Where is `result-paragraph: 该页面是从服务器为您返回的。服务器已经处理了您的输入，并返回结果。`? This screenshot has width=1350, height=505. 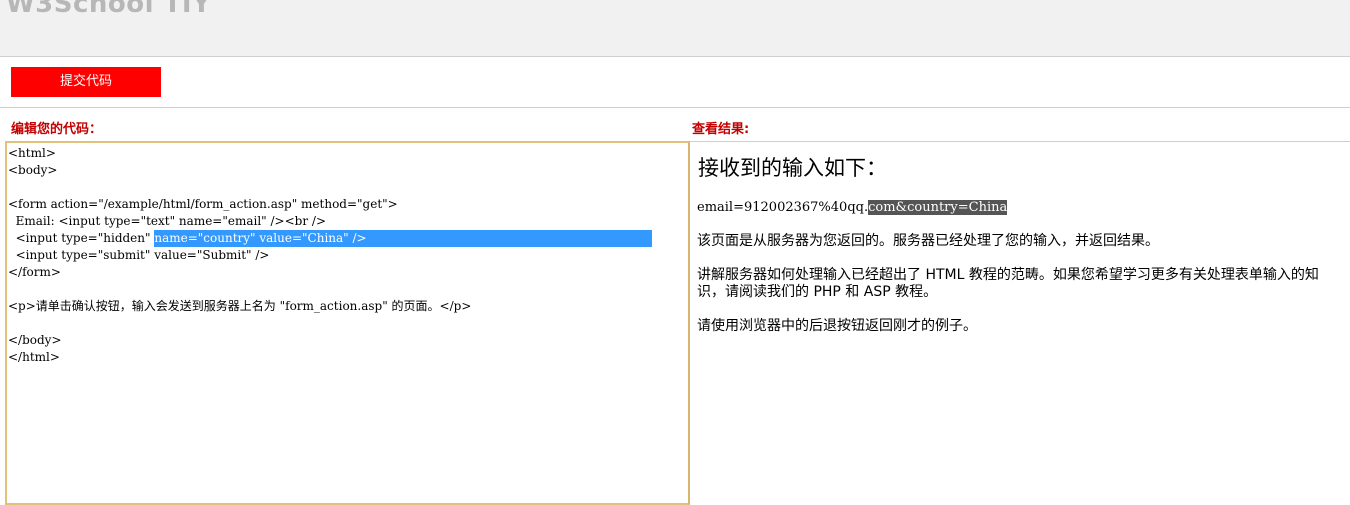
result-paragraph: 该页面是从服务器为您返回的。服务器已经处理了您的输入，并返回结果。 is located at coordinates (928, 241).